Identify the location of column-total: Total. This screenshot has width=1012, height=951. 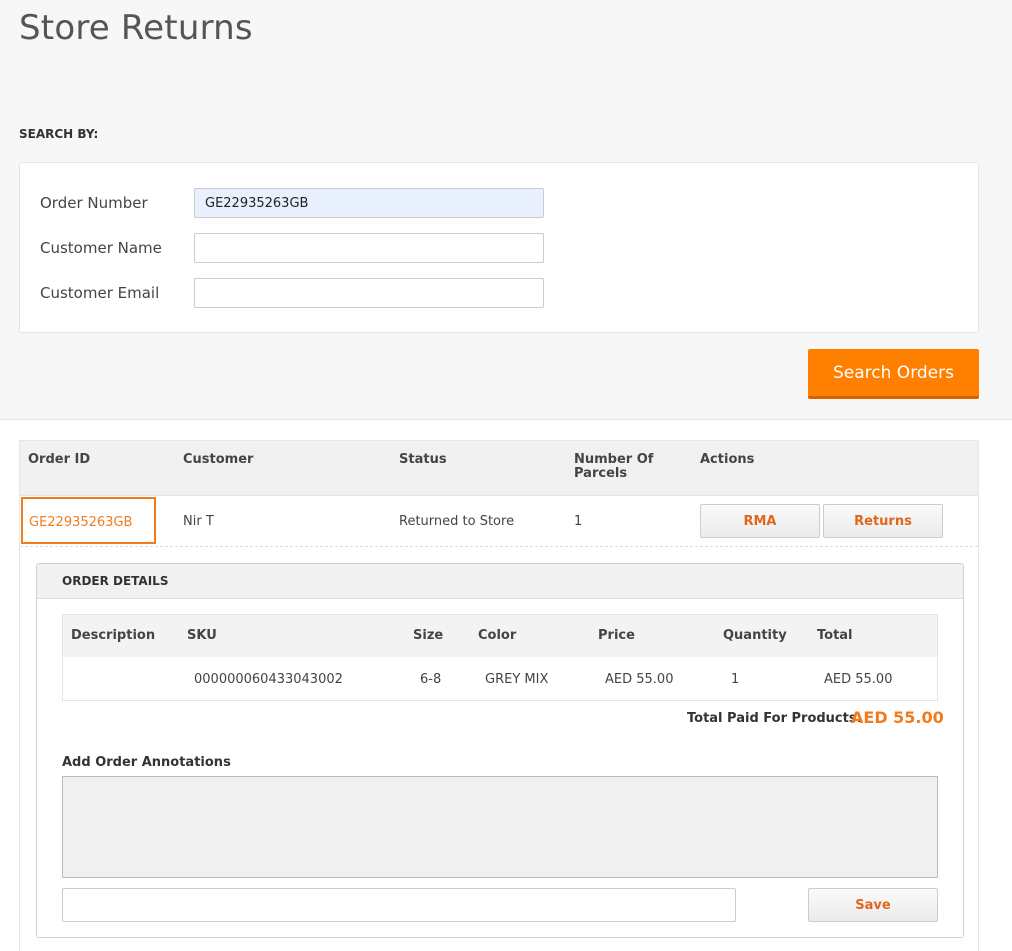
(835, 635).